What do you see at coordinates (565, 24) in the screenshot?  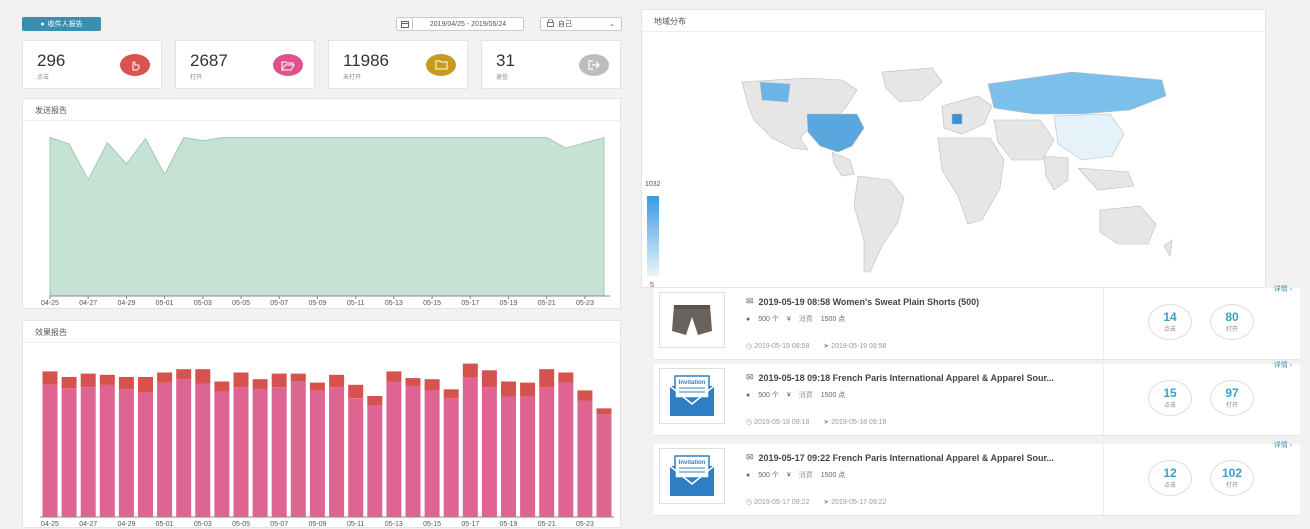 I see `owner-select-value: 自己` at bounding box center [565, 24].